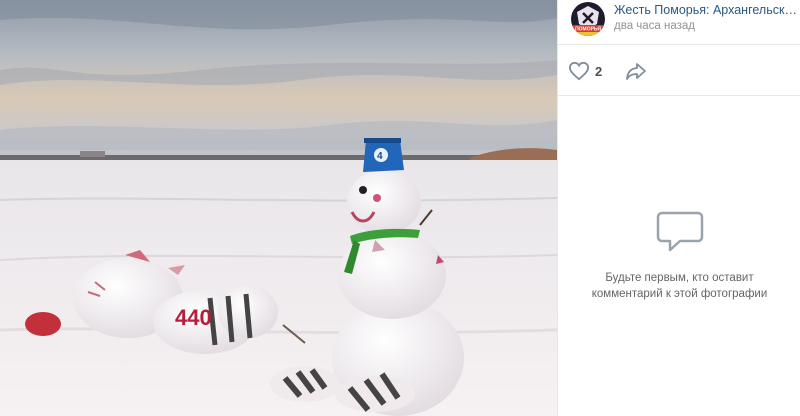  What do you see at coordinates (679, 231) in the screenshot?
I see `comment-bubble-icon` at bounding box center [679, 231].